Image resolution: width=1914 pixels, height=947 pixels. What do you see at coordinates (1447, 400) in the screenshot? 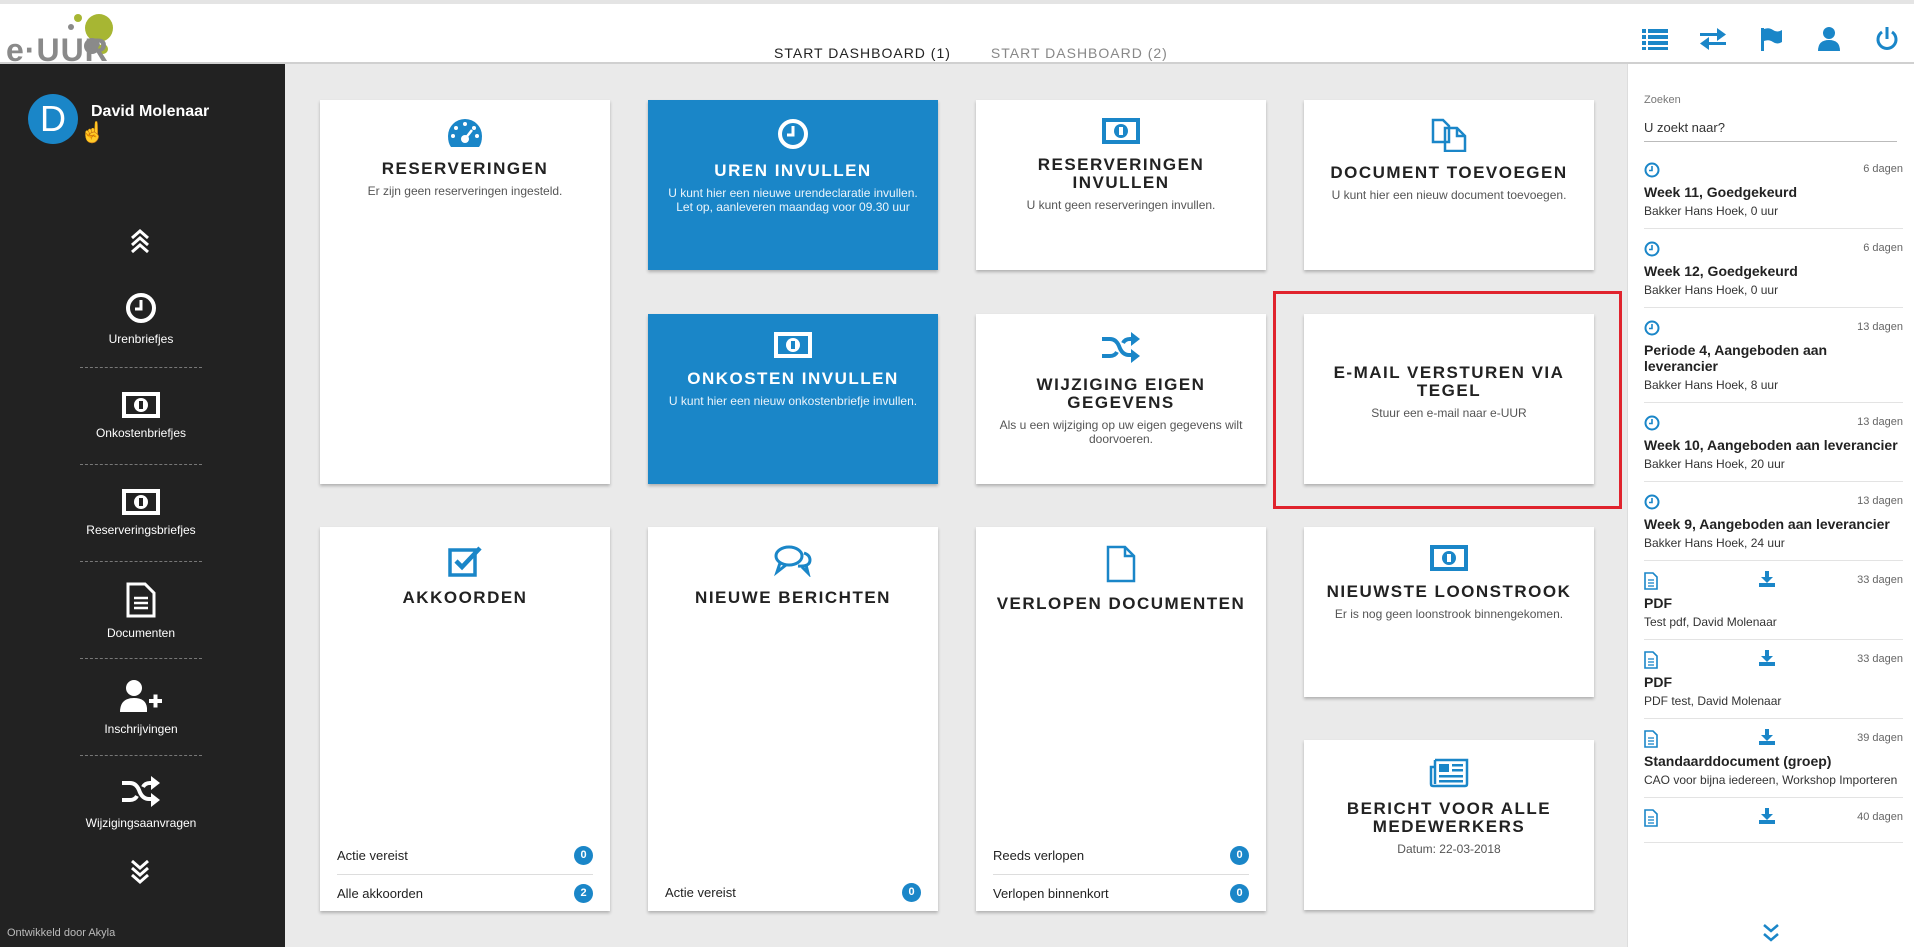
I see `highlight-box` at bounding box center [1447, 400].